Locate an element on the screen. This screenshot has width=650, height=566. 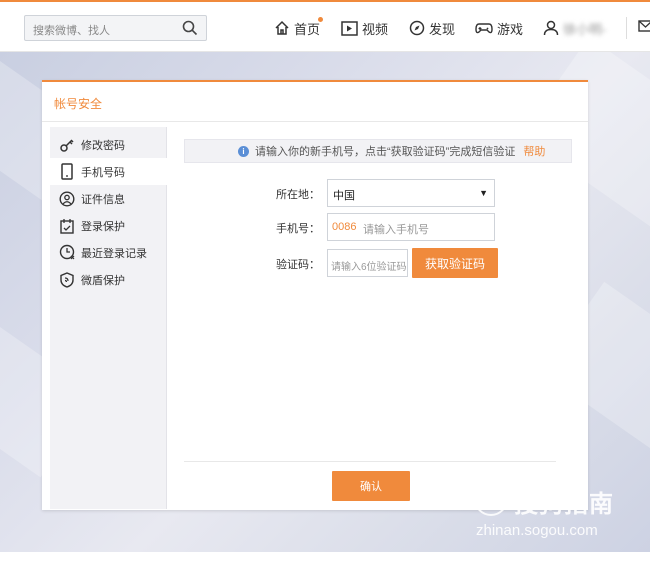
sidebar-item-label: 微盾保护 is located at coordinates (103, 280).